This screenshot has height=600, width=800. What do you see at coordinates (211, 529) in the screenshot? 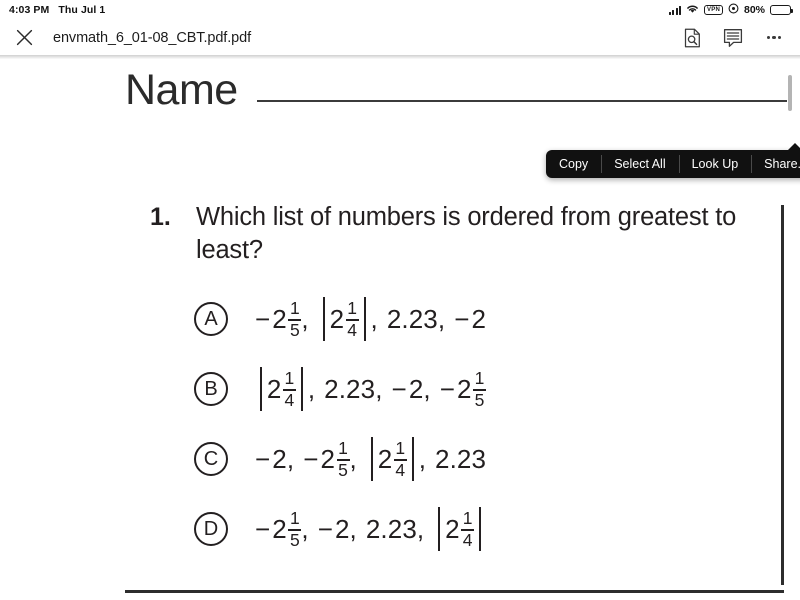
I see `choice-bubble-d: D` at bounding box center [211, 529].